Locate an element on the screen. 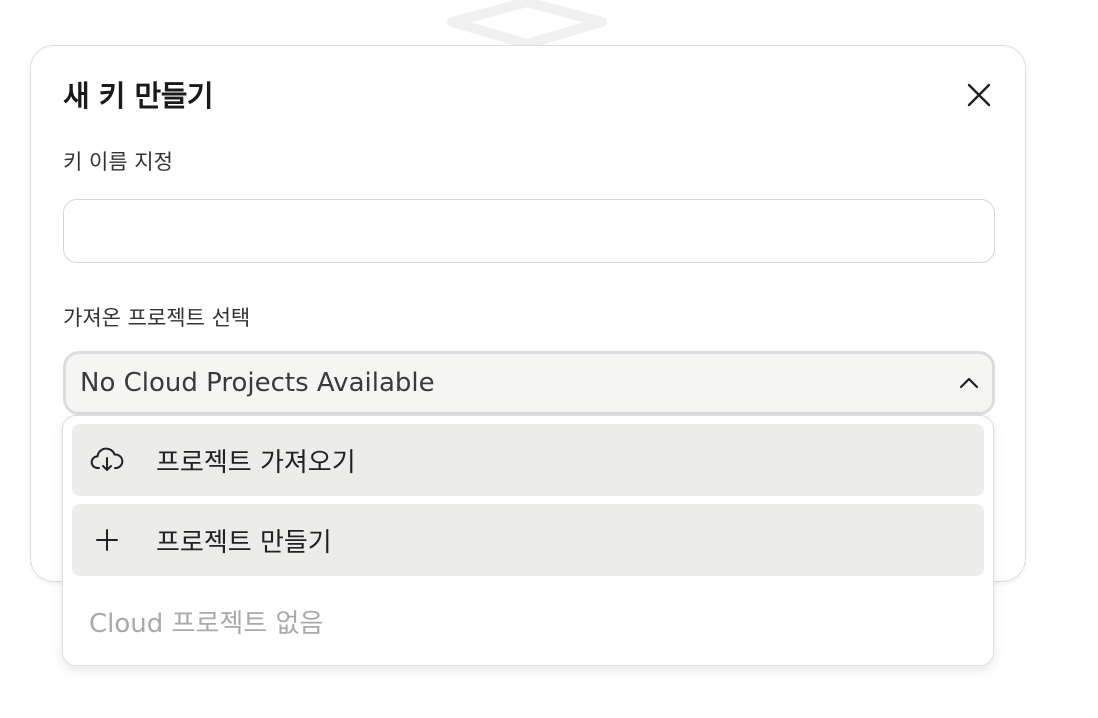 The width and height of the screenshot is (1098, 718). no-cloud-projects-text: Cloud 프로젝트 없음 is located at coordinates (206, 624).